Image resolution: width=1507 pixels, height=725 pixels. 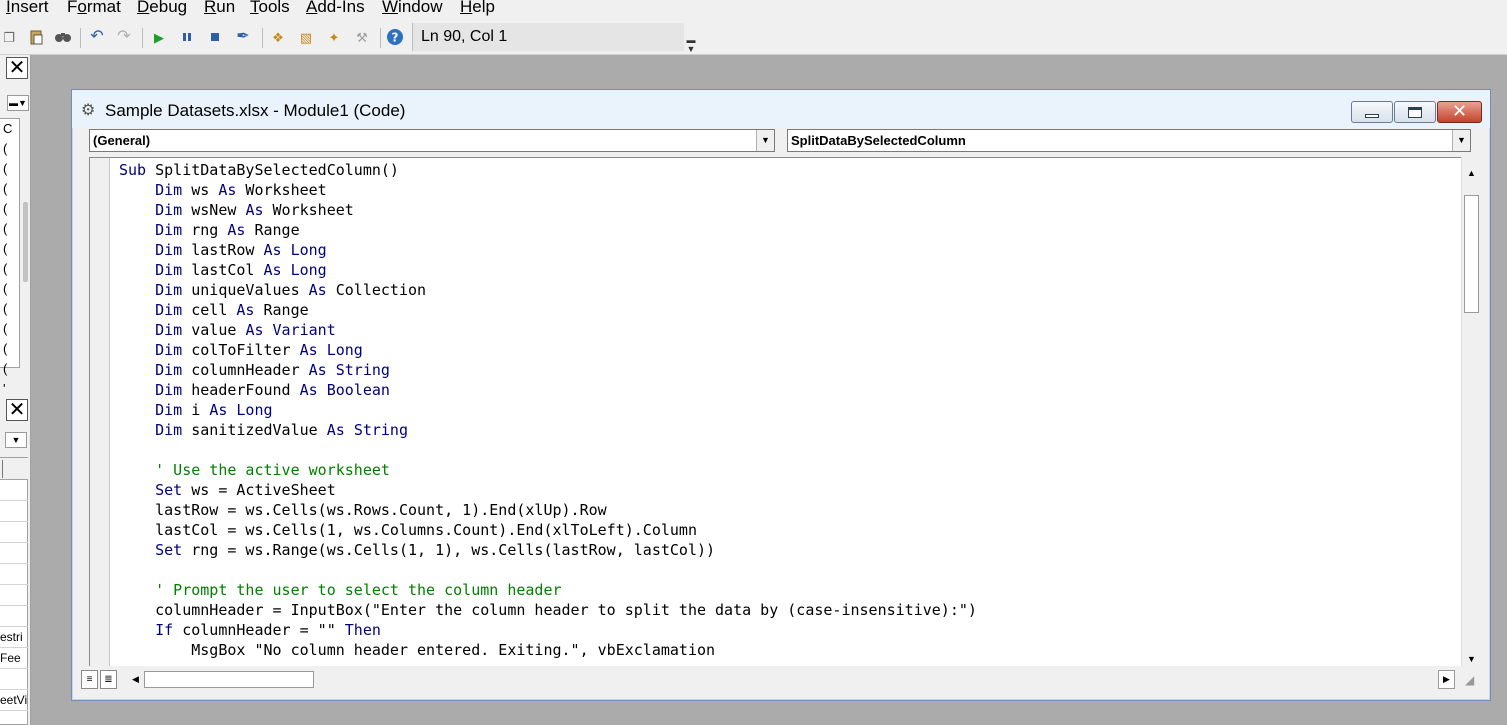 What do you see at coordinates (241, 350) in the screenshot?
I see `code-line: Dim colToFilter As Long` at bounding box center [241, 350].